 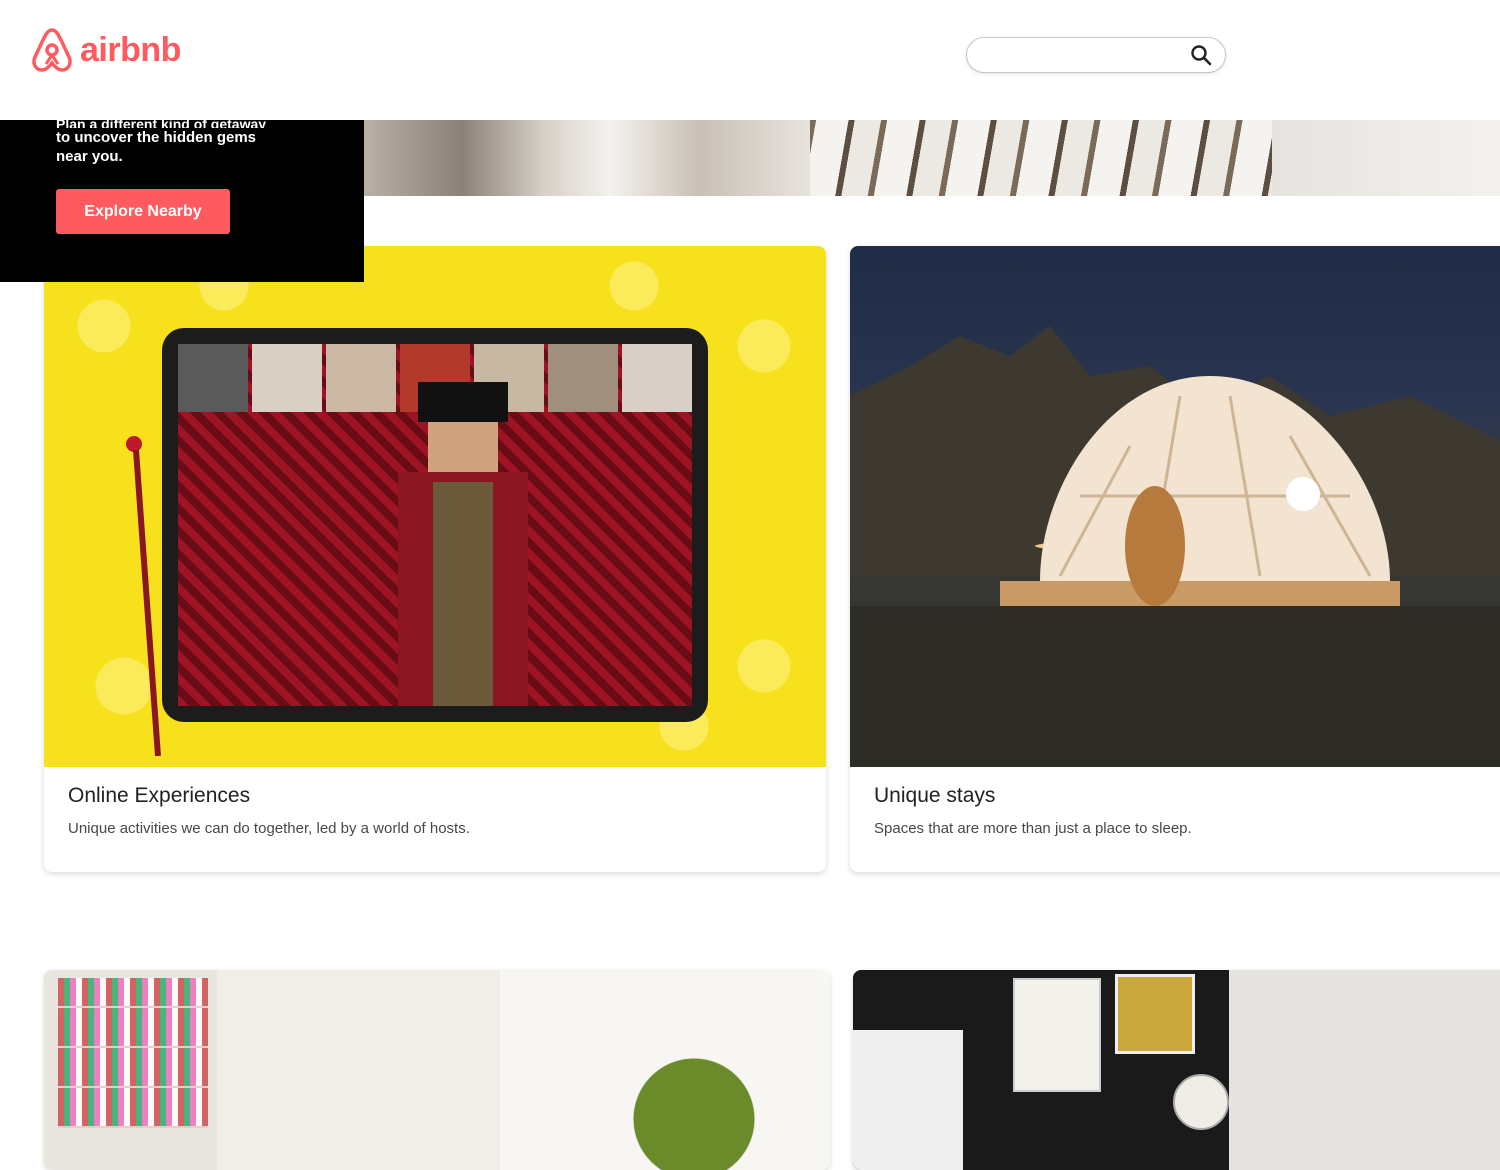 I want to click on card-title: Online Experiences, so click(x=159, y=795).